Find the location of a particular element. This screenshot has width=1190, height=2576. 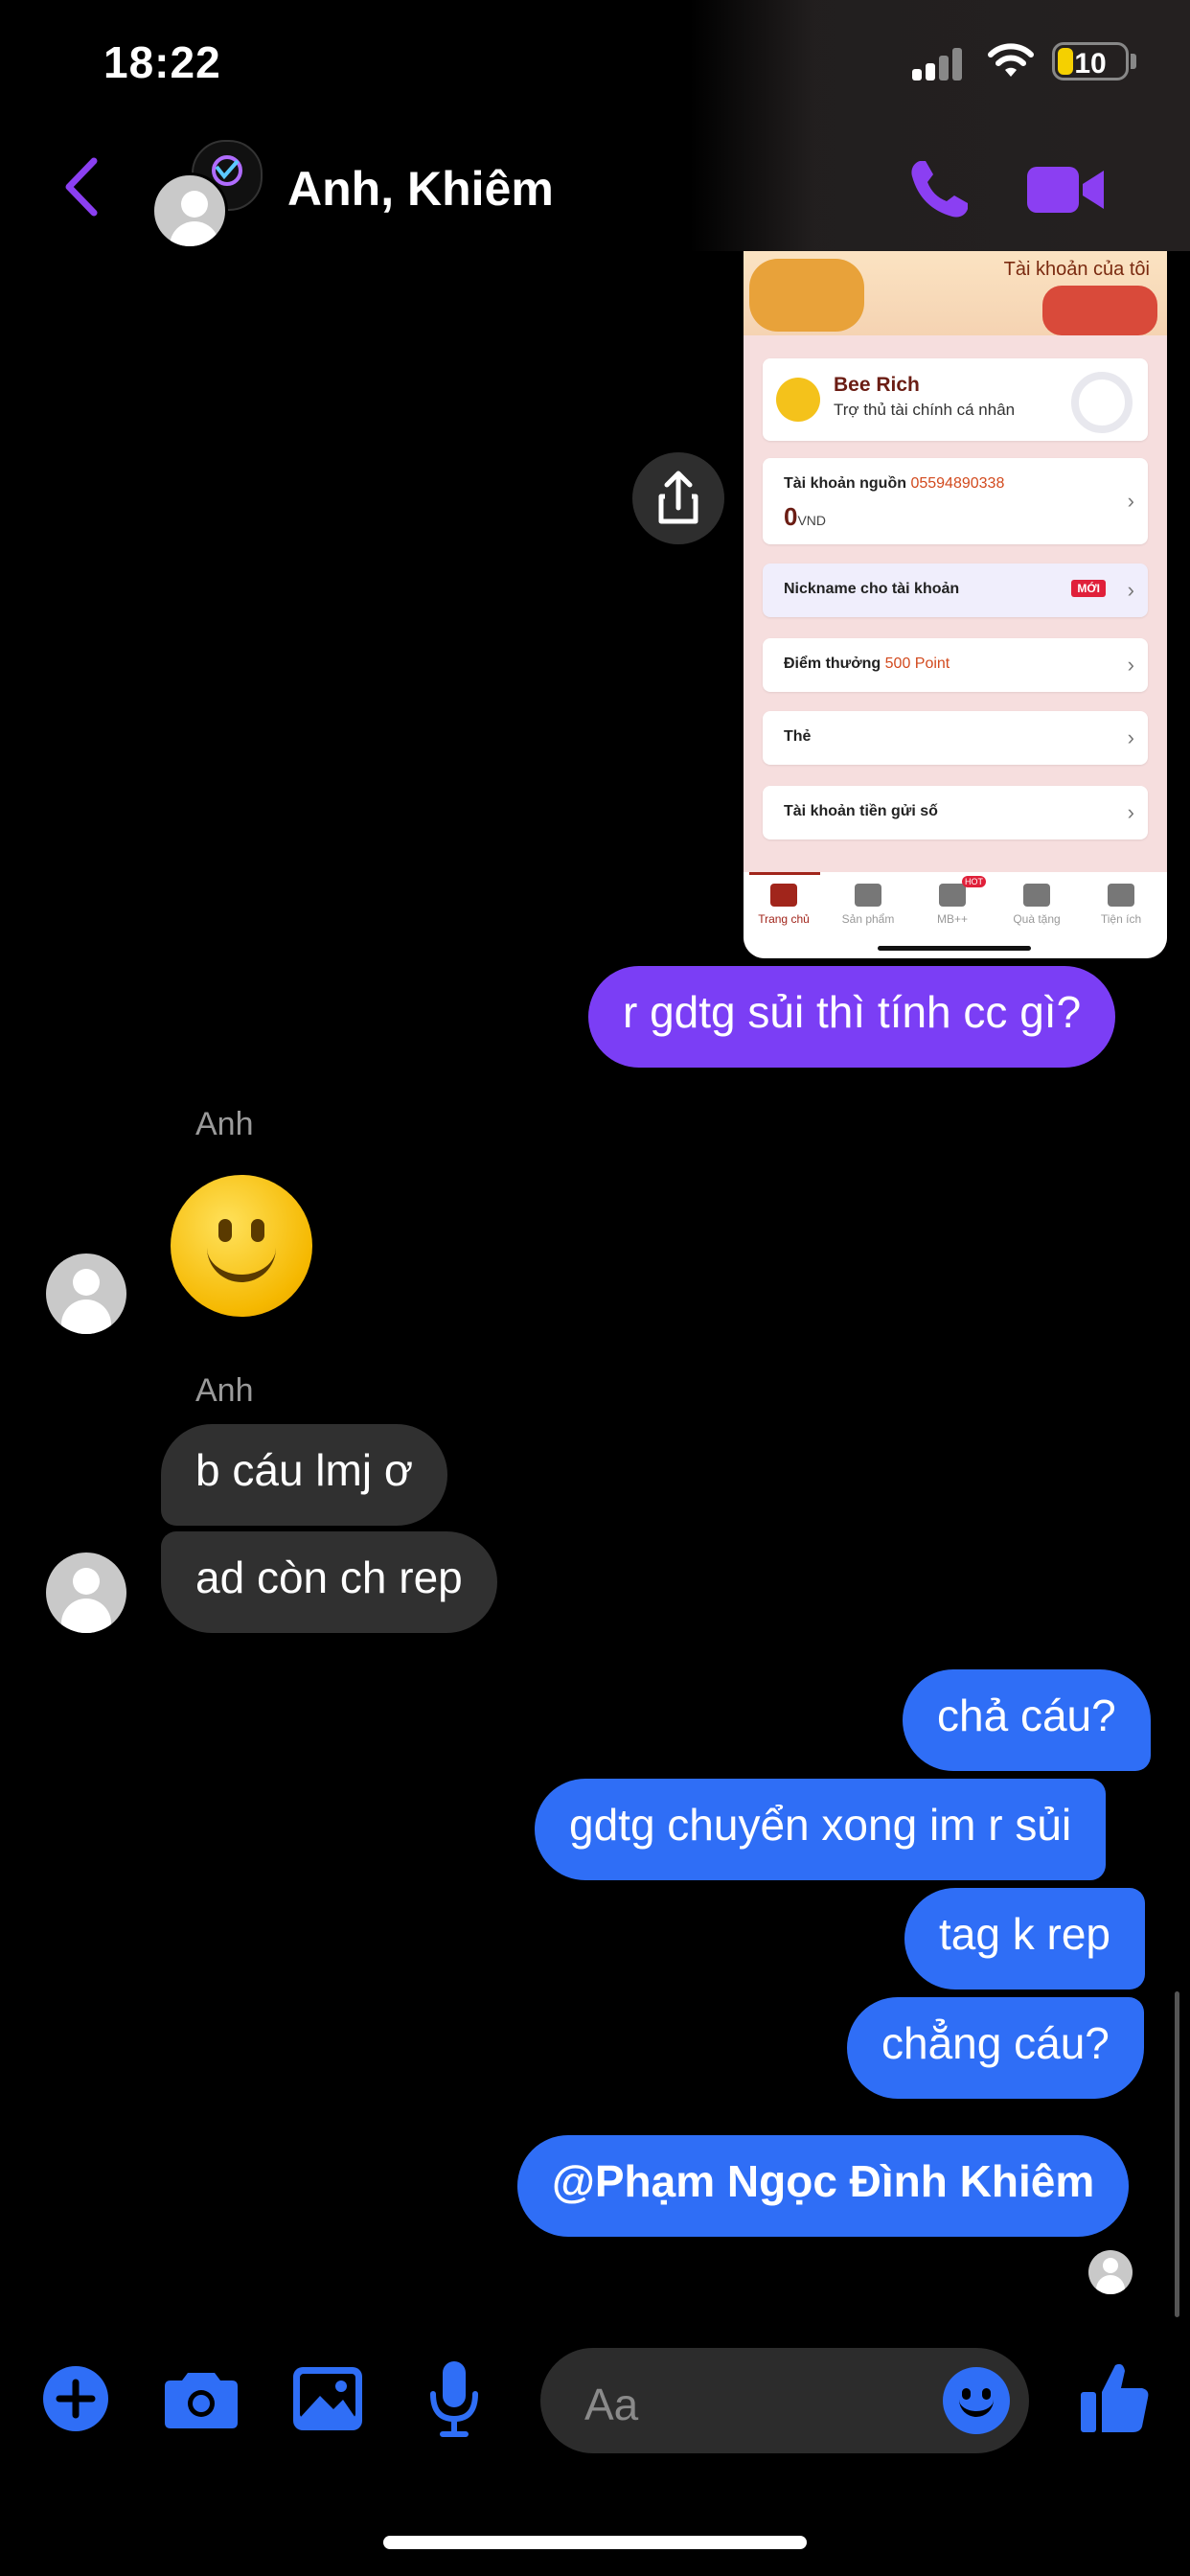

message-input-placeholder: Aa is located at coordinates (611, 2404).